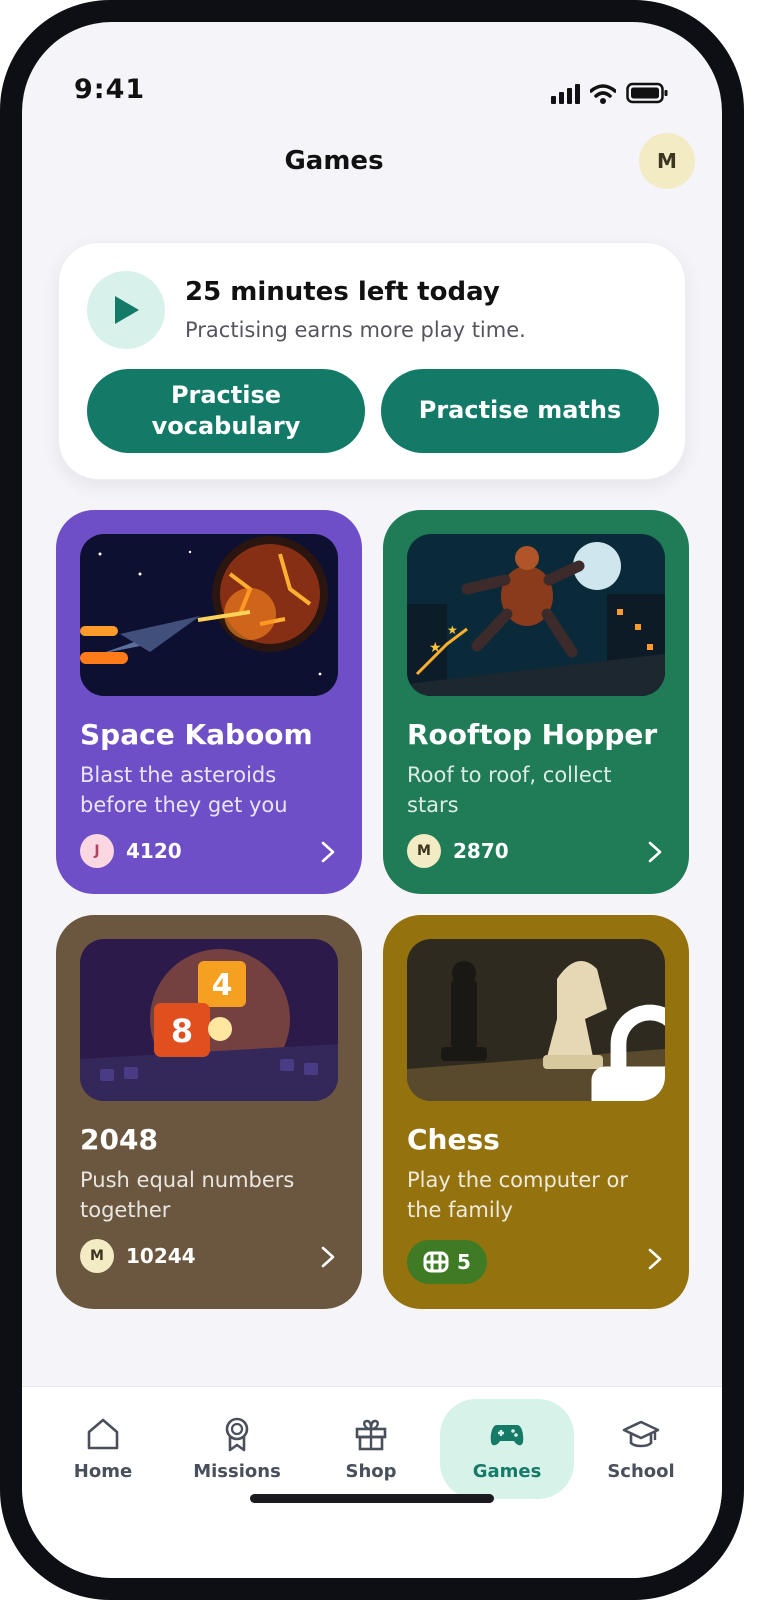  What do you see at coordinates (209, 1020) in the screenshot?
I see `game-thumbnail-2048: 4 8` at bounding box center [209, 1020].